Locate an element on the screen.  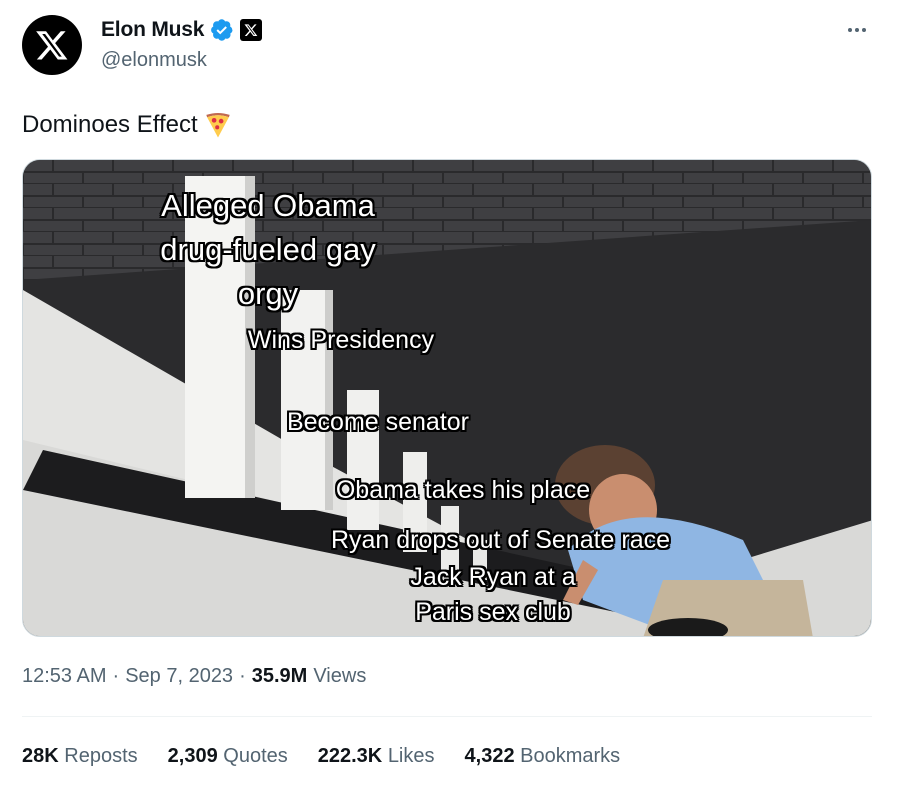
caption-ryan-drops-out: Ryan drops out of Senate race is located at coordinates (500, 540).